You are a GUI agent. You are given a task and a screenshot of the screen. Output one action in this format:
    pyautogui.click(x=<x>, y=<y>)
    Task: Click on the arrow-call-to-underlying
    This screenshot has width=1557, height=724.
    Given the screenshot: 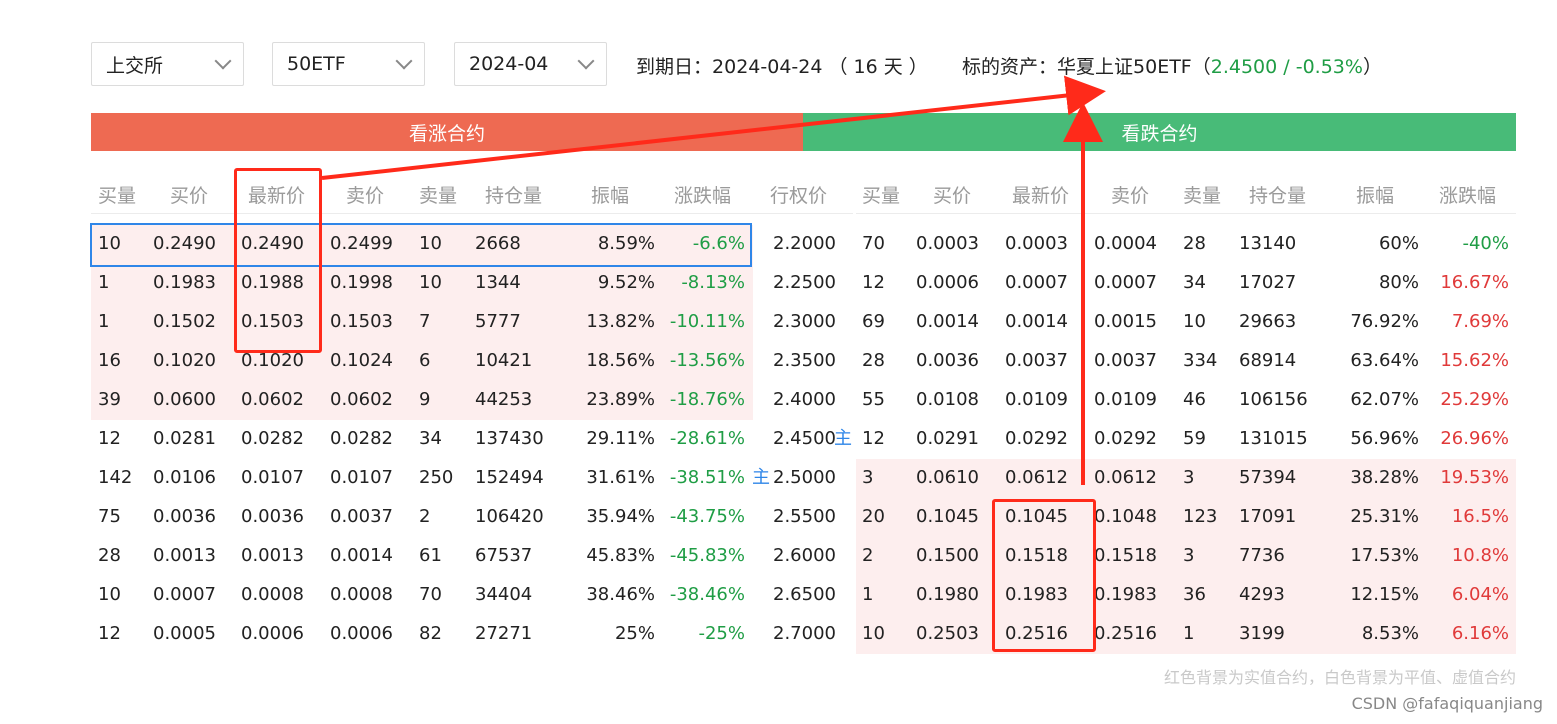 What is the action you would take?
    pyautogui.click(x=713, y=127)
    